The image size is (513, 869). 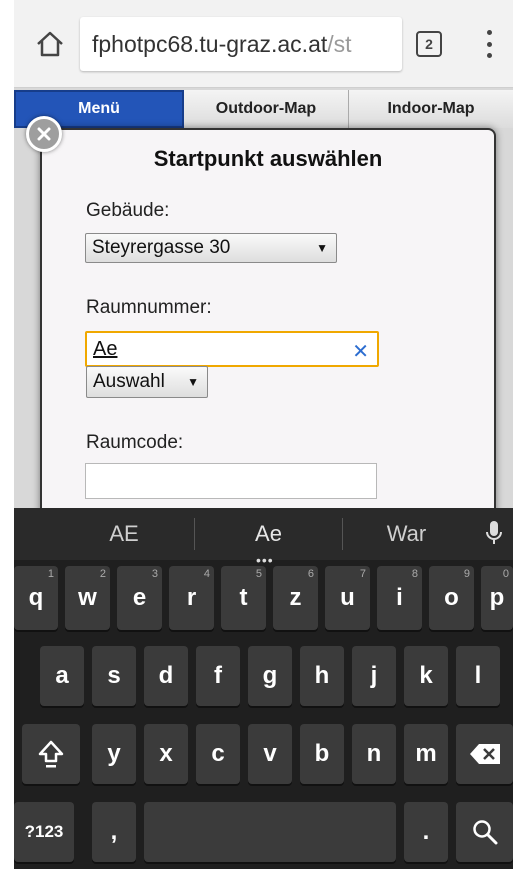 What do you see at coordinates (295, 598) in the screenshot?
I see `key-z: z6` at bounding box center [295, 598].